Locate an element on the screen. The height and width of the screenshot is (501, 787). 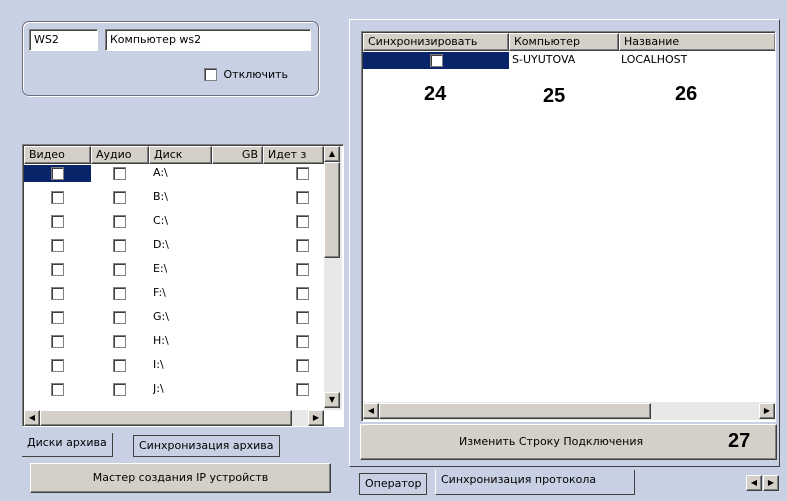
col-video: Видео is located at coordinates (57, 155).